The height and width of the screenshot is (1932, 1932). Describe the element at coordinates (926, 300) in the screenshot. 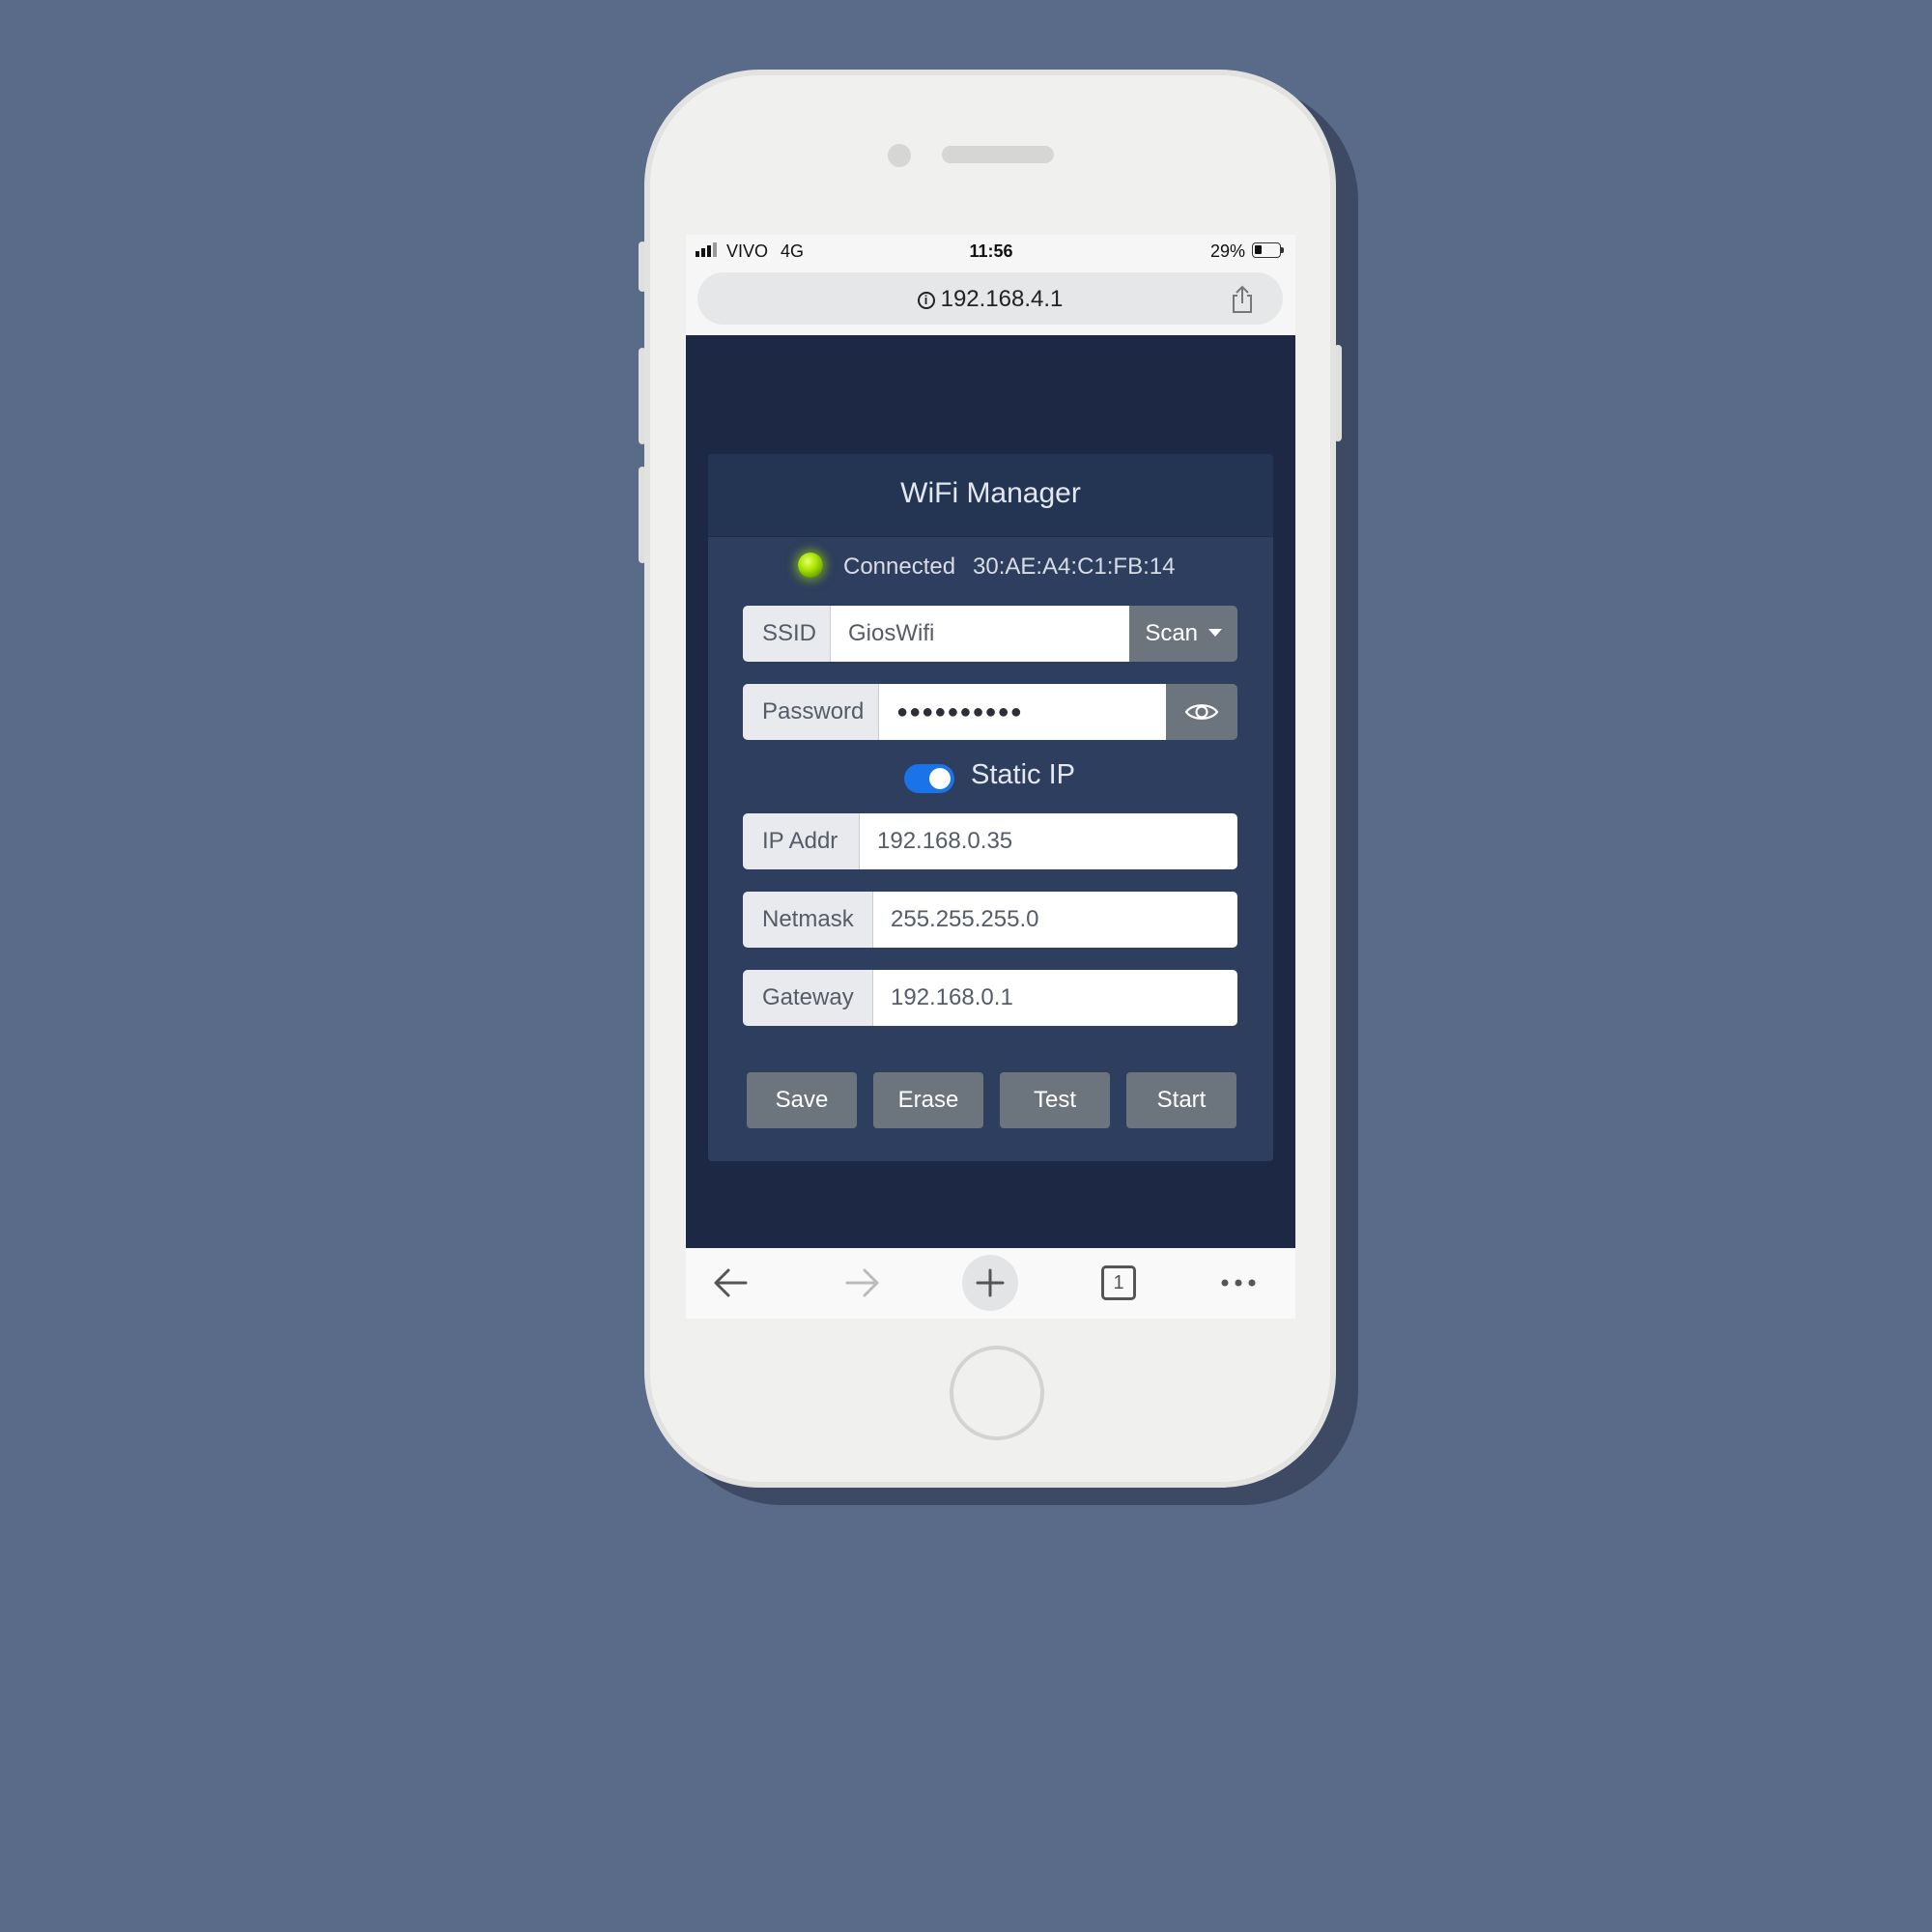

I see `info-icon: i` at that location.